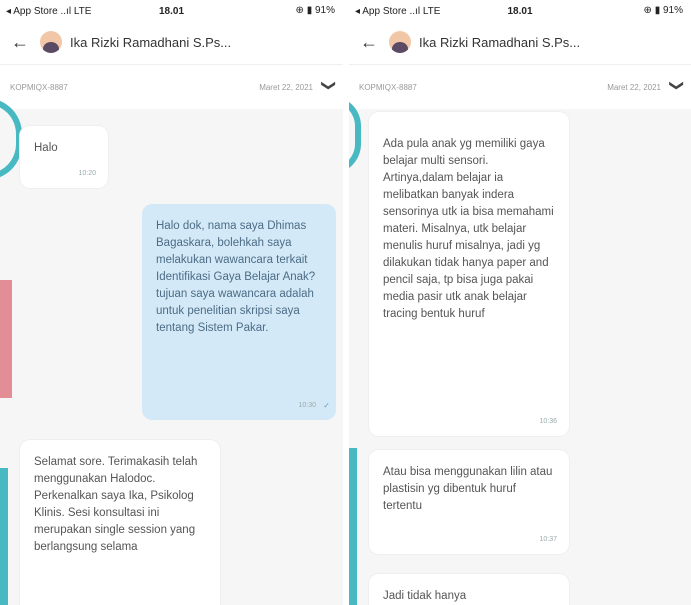  I want to click on double-check-icon: ✓, so click(326, 405).